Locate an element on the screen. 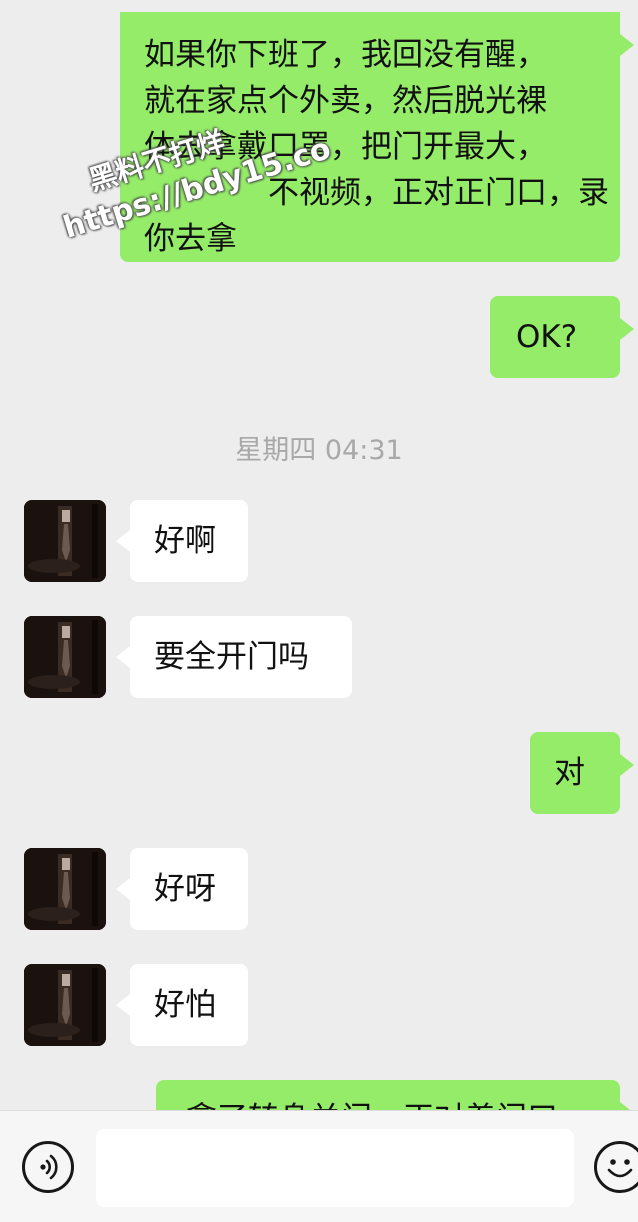  message-line: 如果你下班了，我回没有醒， is located at coordinates (345, 55).